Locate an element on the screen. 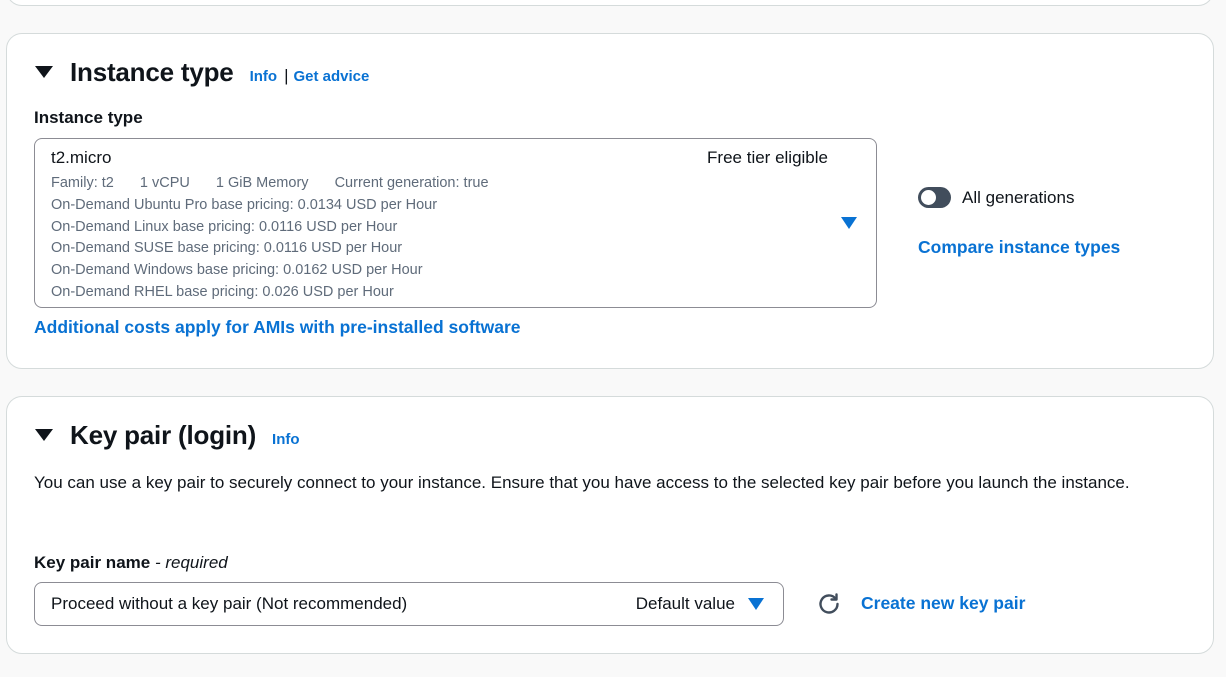  key-pair-name-label-text: Key pair name is located at coordinates (92, 562).